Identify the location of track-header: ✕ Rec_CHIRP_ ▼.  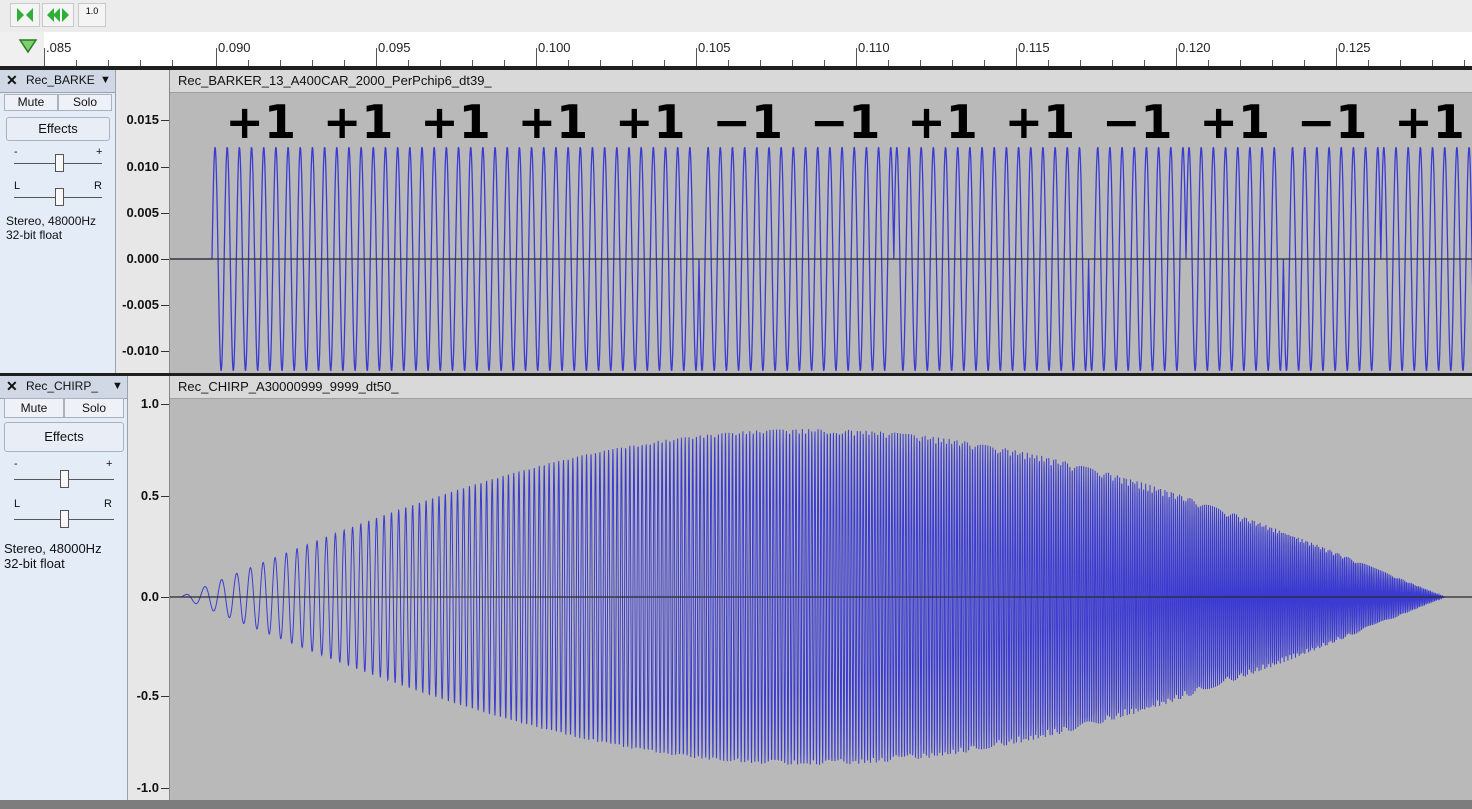
(63, 387).